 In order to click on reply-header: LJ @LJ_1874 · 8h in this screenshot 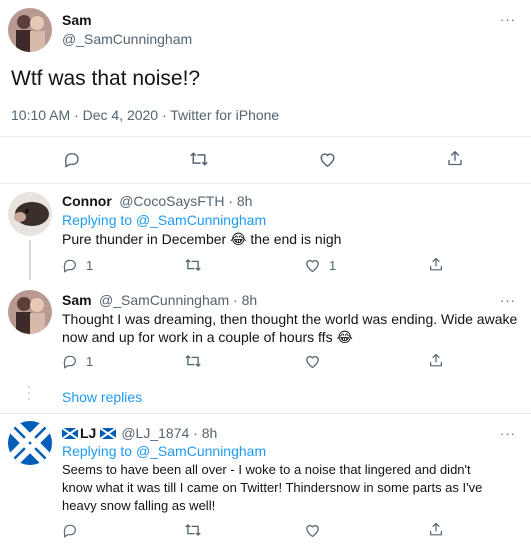, I will do `click(139, 433)`.